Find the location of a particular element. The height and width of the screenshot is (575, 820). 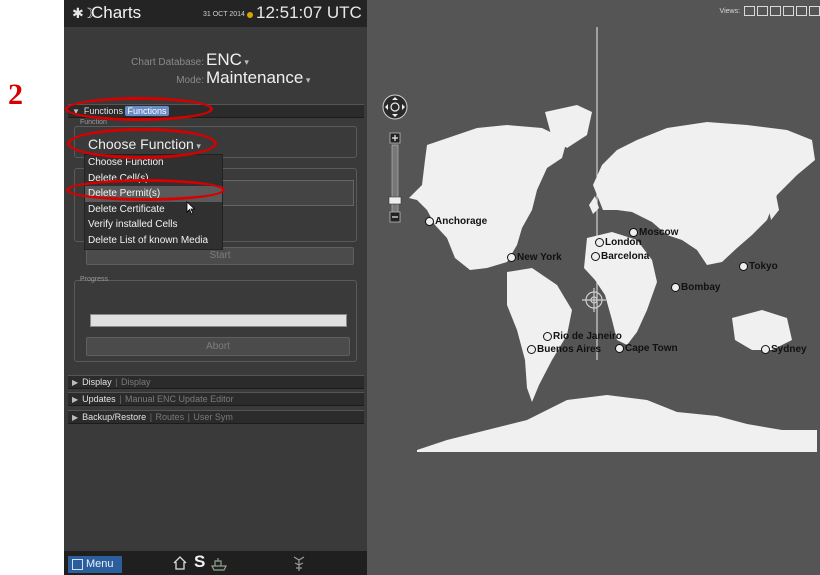

parameter-input is located at coordinates (284, 193).